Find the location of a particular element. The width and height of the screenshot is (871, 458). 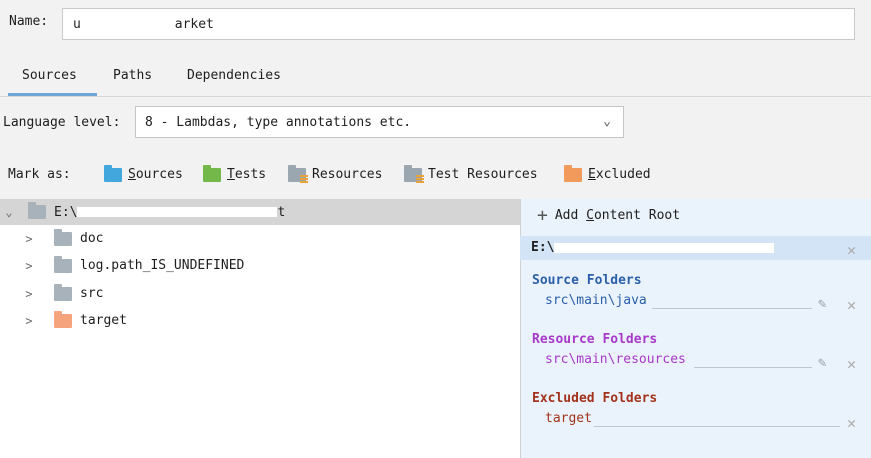

tree-root-row: ⌄ E:\ t is located at coordinates (260, 212).